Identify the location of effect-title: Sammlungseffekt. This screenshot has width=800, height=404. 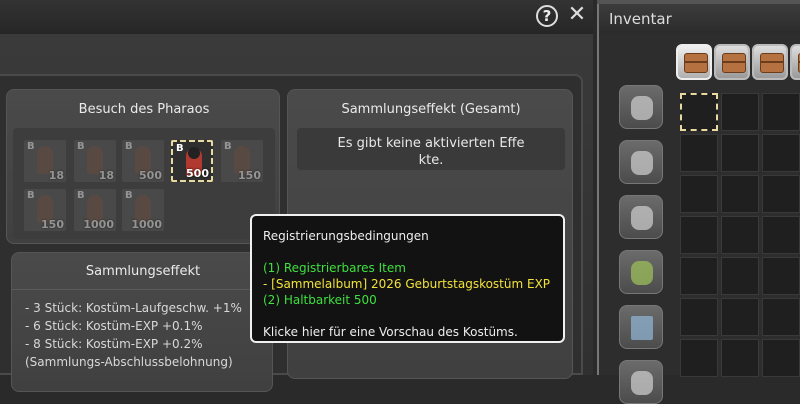
(143, 271).